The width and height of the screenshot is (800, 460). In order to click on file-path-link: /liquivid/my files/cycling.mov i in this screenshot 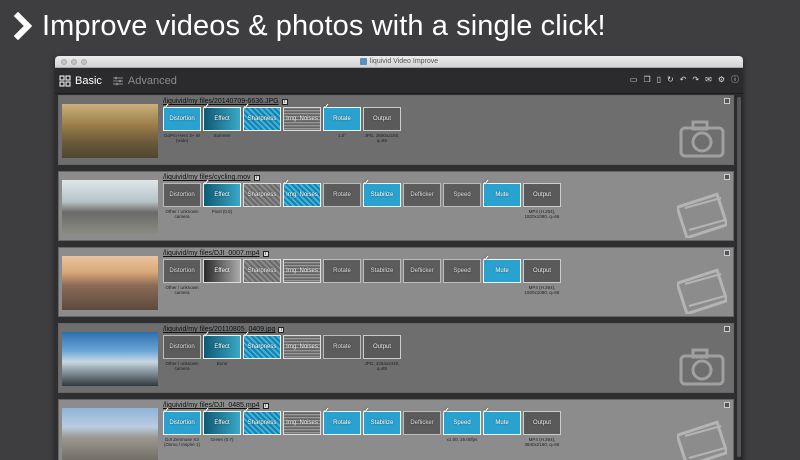, I will do `click(211, 177)`.